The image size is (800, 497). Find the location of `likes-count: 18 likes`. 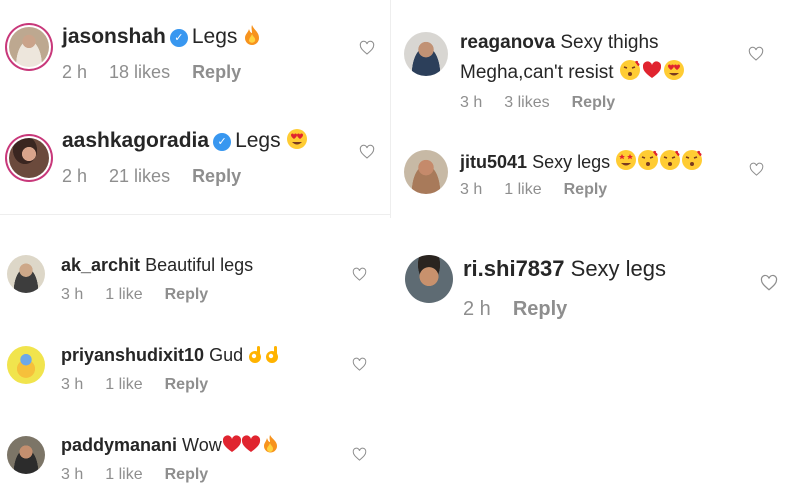

likes-count: 18 likes is located at coordinates (139, 72).